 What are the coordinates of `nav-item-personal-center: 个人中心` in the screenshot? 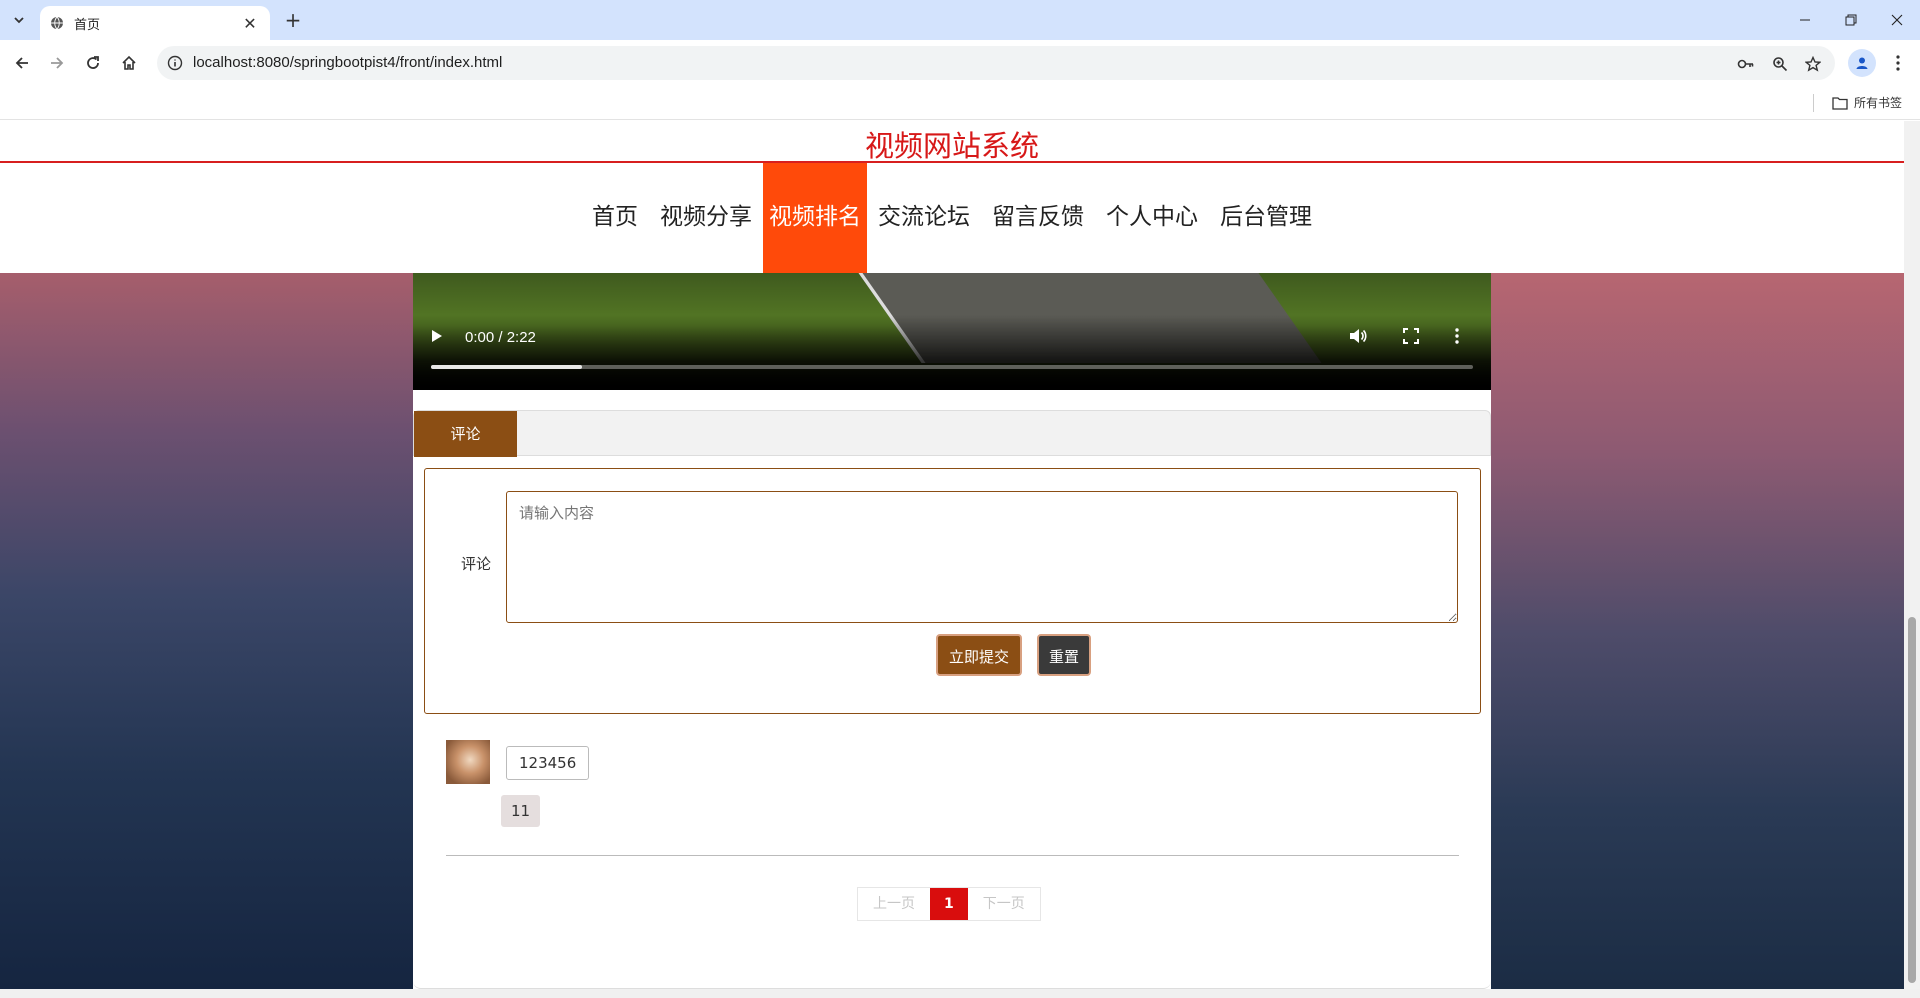 It's located at (1152, 218).